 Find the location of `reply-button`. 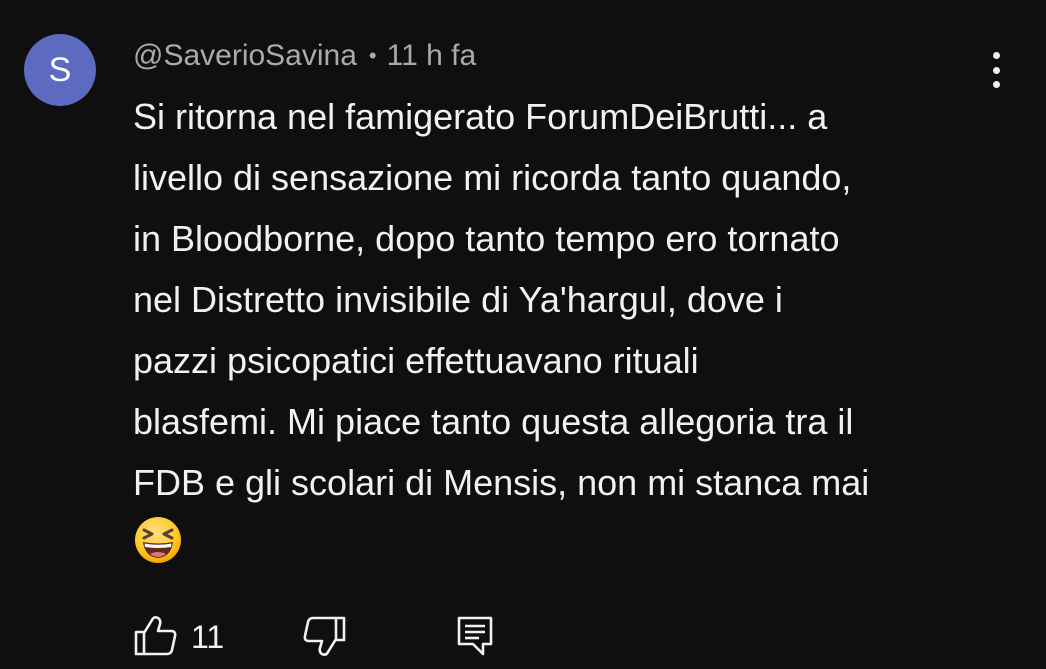

reply-button is located at coordinates (475, 636).